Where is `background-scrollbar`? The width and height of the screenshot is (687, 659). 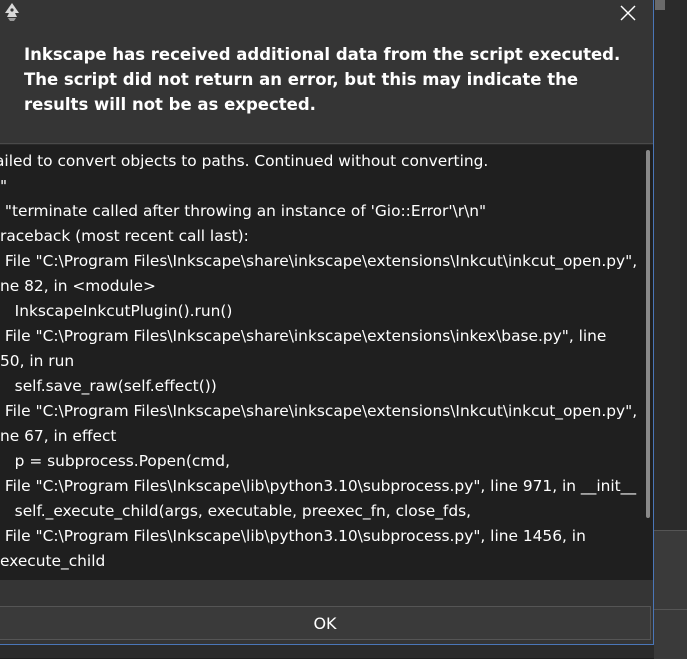 background-scrollbar is located at coordinates (660, 5).